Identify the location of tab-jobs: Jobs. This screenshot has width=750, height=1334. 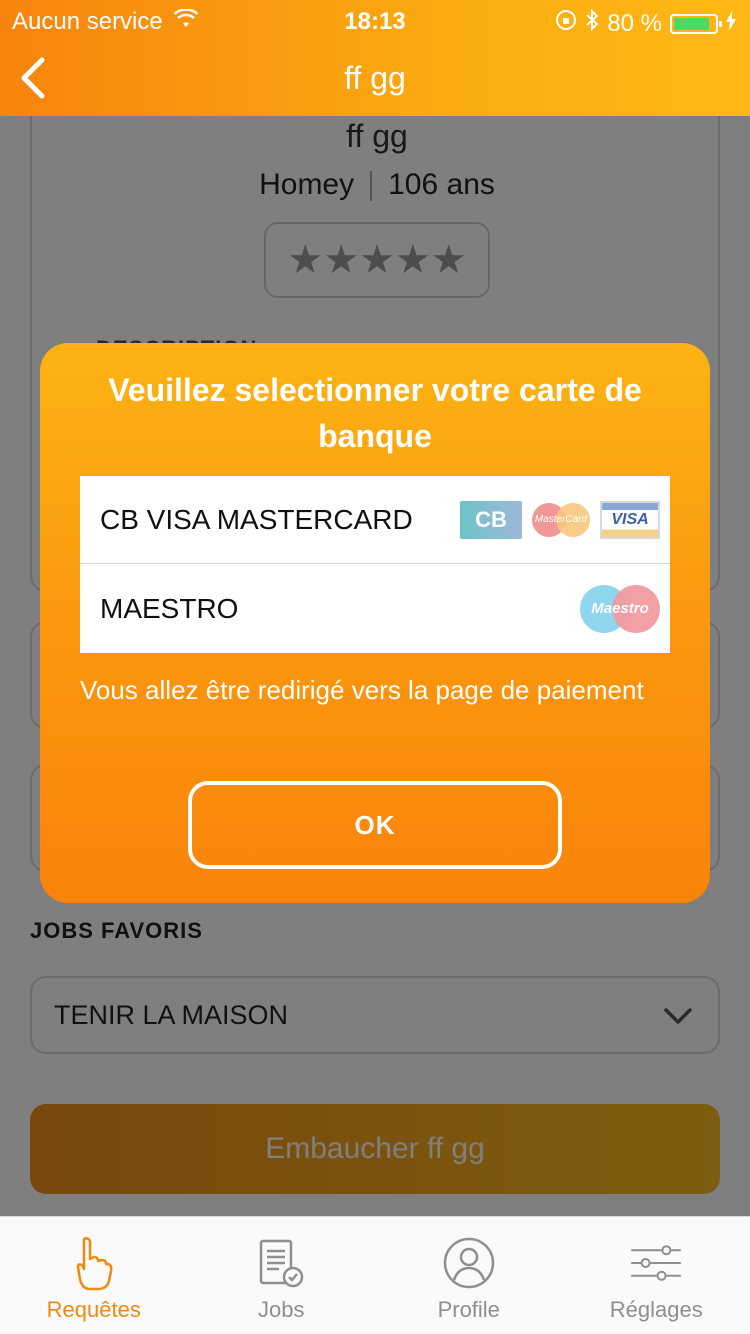
(282, 1275).